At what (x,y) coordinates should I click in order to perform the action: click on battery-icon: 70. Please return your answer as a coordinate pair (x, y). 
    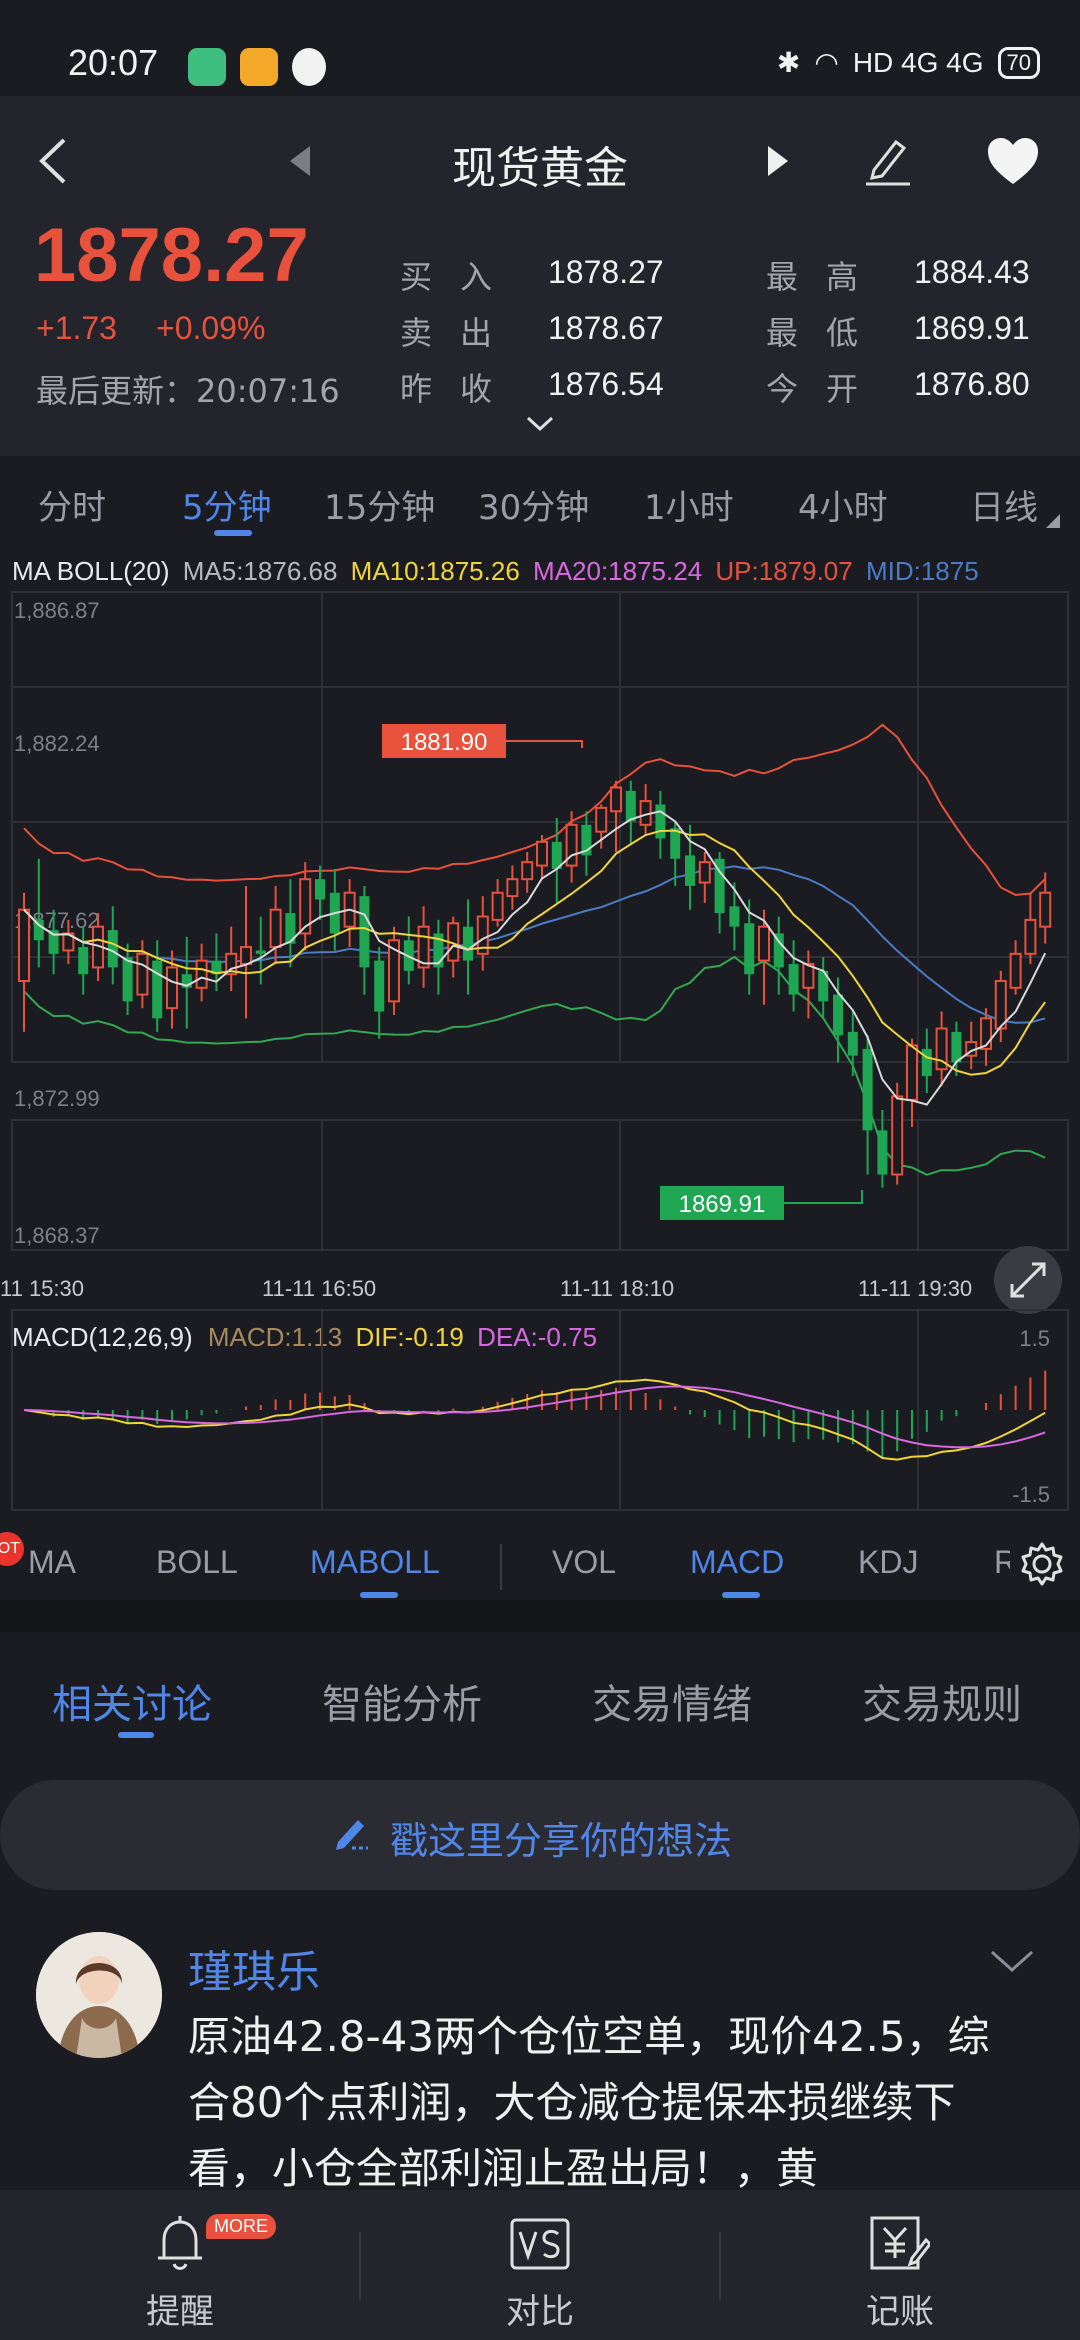
    Looking at the image, I should click on (1018, 62).